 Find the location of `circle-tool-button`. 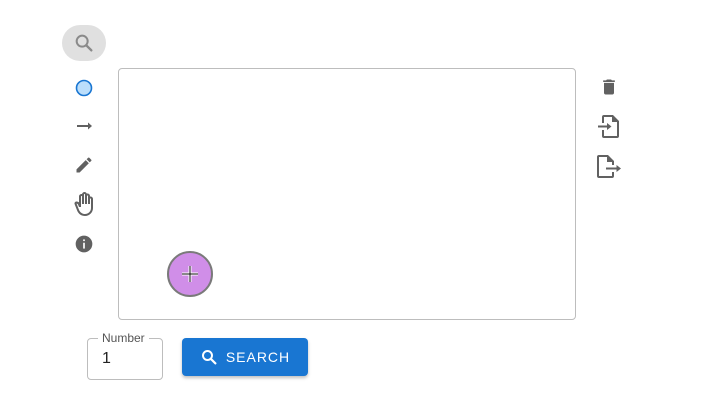

circle-tool-button is located at coordinates (84, 88).